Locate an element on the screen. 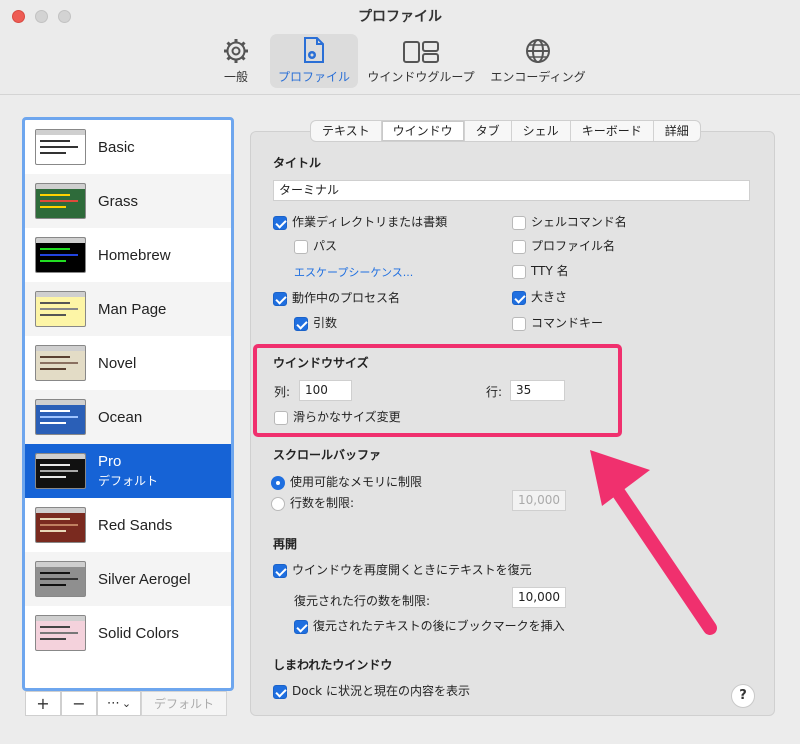 Image resolution: width=800 pixels, height=744 pixels. profile-name: Grass is located at coordinates (118, 201).